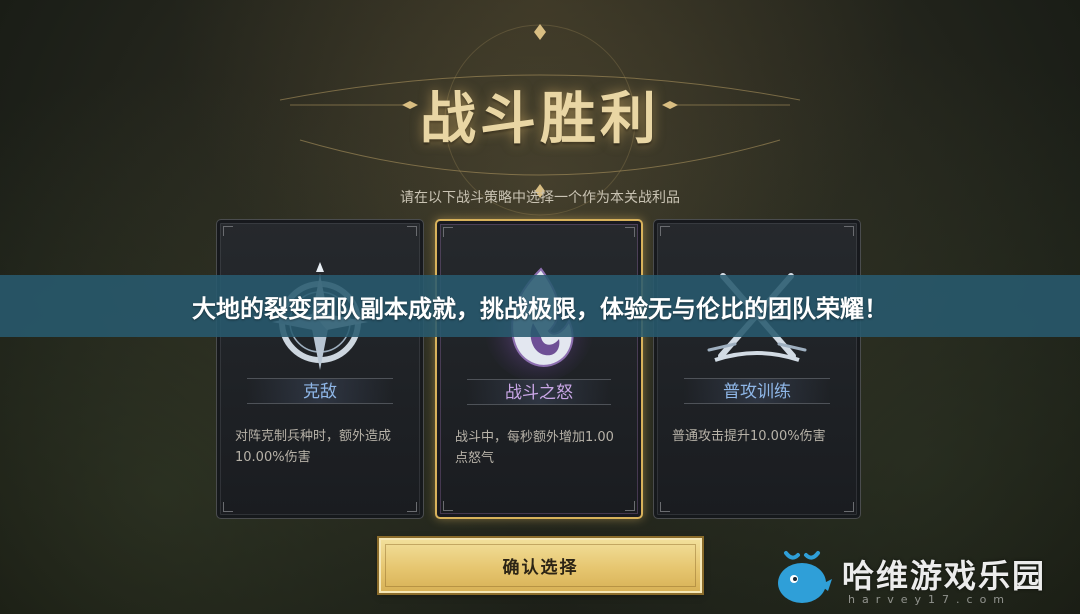 Image resolution: width=1080 pixels, height=614 pixels. What do you see at coordinates (539, 392) in the screenshot?
I see `card-name: 战斗之怒` at bounding box center [539, 392].